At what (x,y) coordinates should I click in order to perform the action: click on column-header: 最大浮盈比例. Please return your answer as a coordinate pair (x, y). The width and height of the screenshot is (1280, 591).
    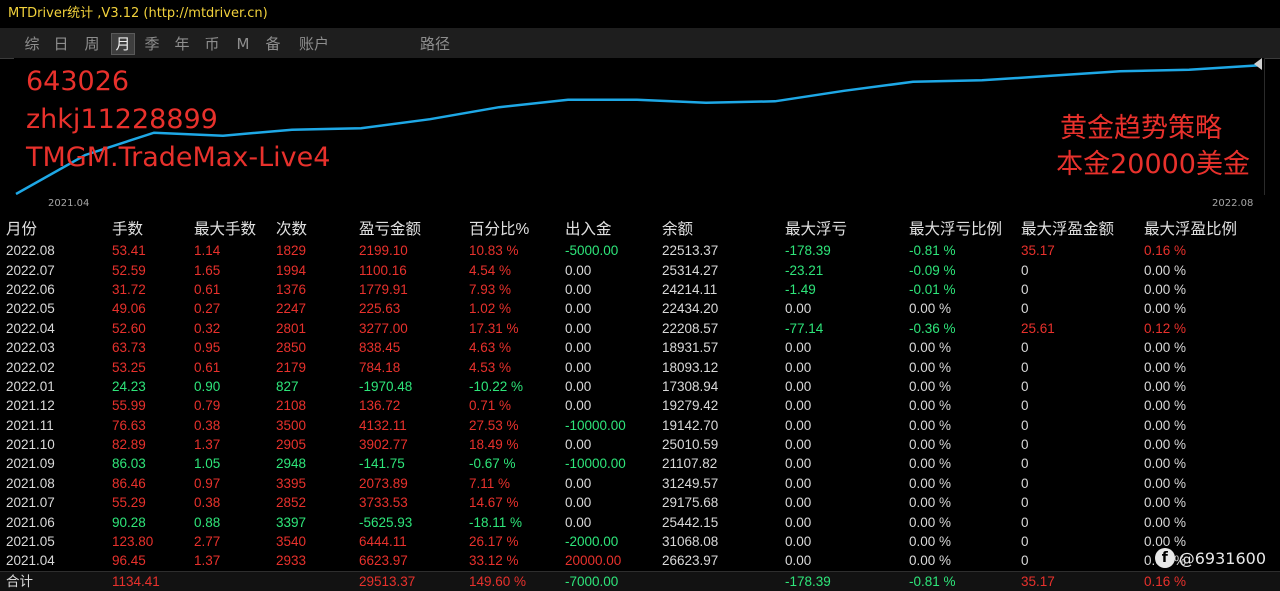
    Looking at the image, I should click on (1191, 229).